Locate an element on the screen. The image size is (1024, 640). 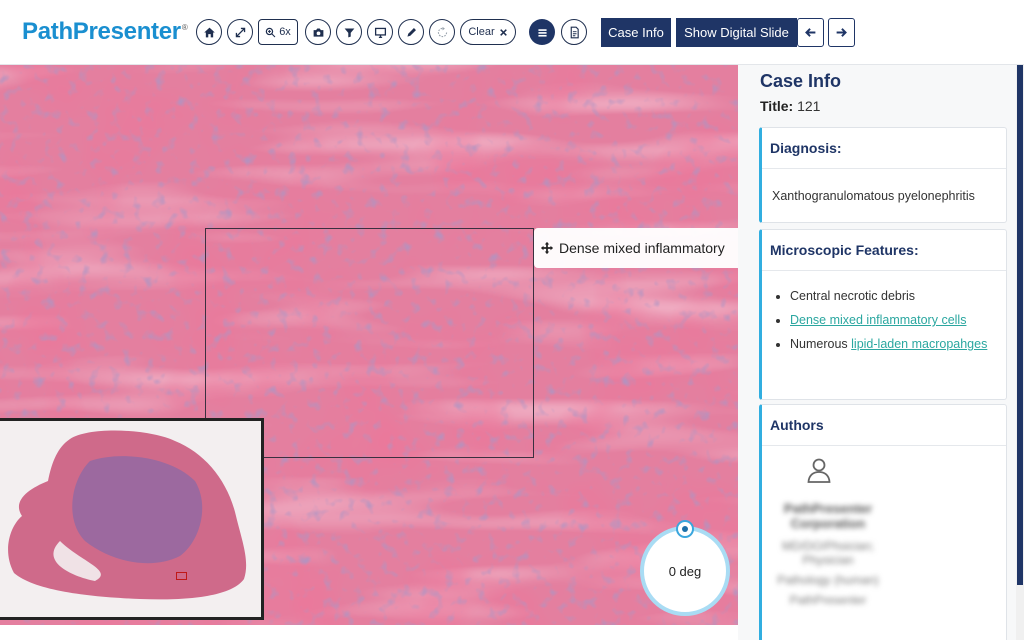
monitor-icon is located at coordinates (380, 32).